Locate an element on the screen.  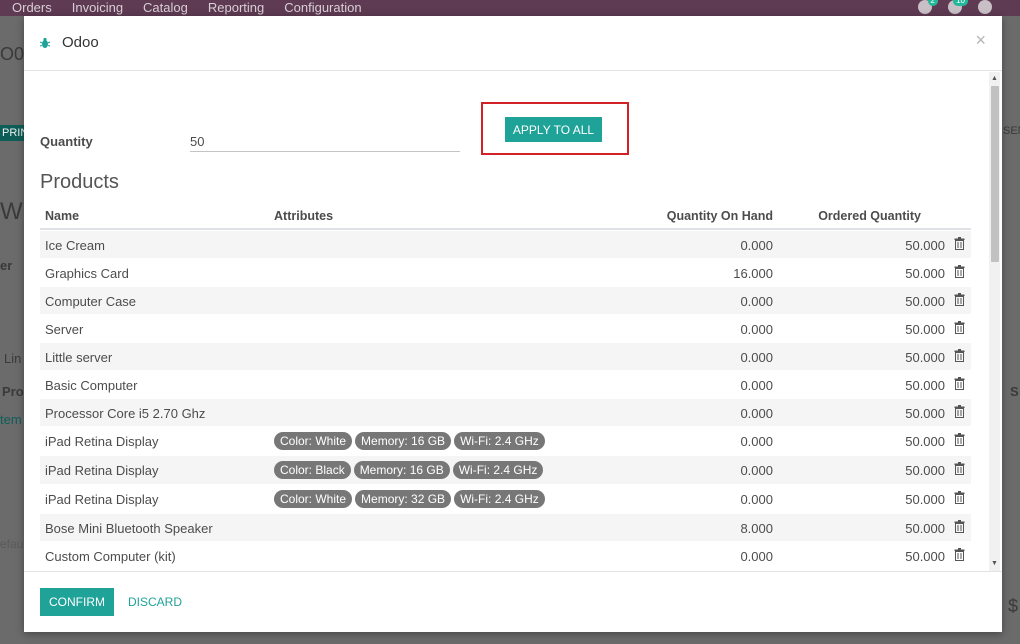
scroll-up-icon: ▲ is located at coordinates (994, 79).